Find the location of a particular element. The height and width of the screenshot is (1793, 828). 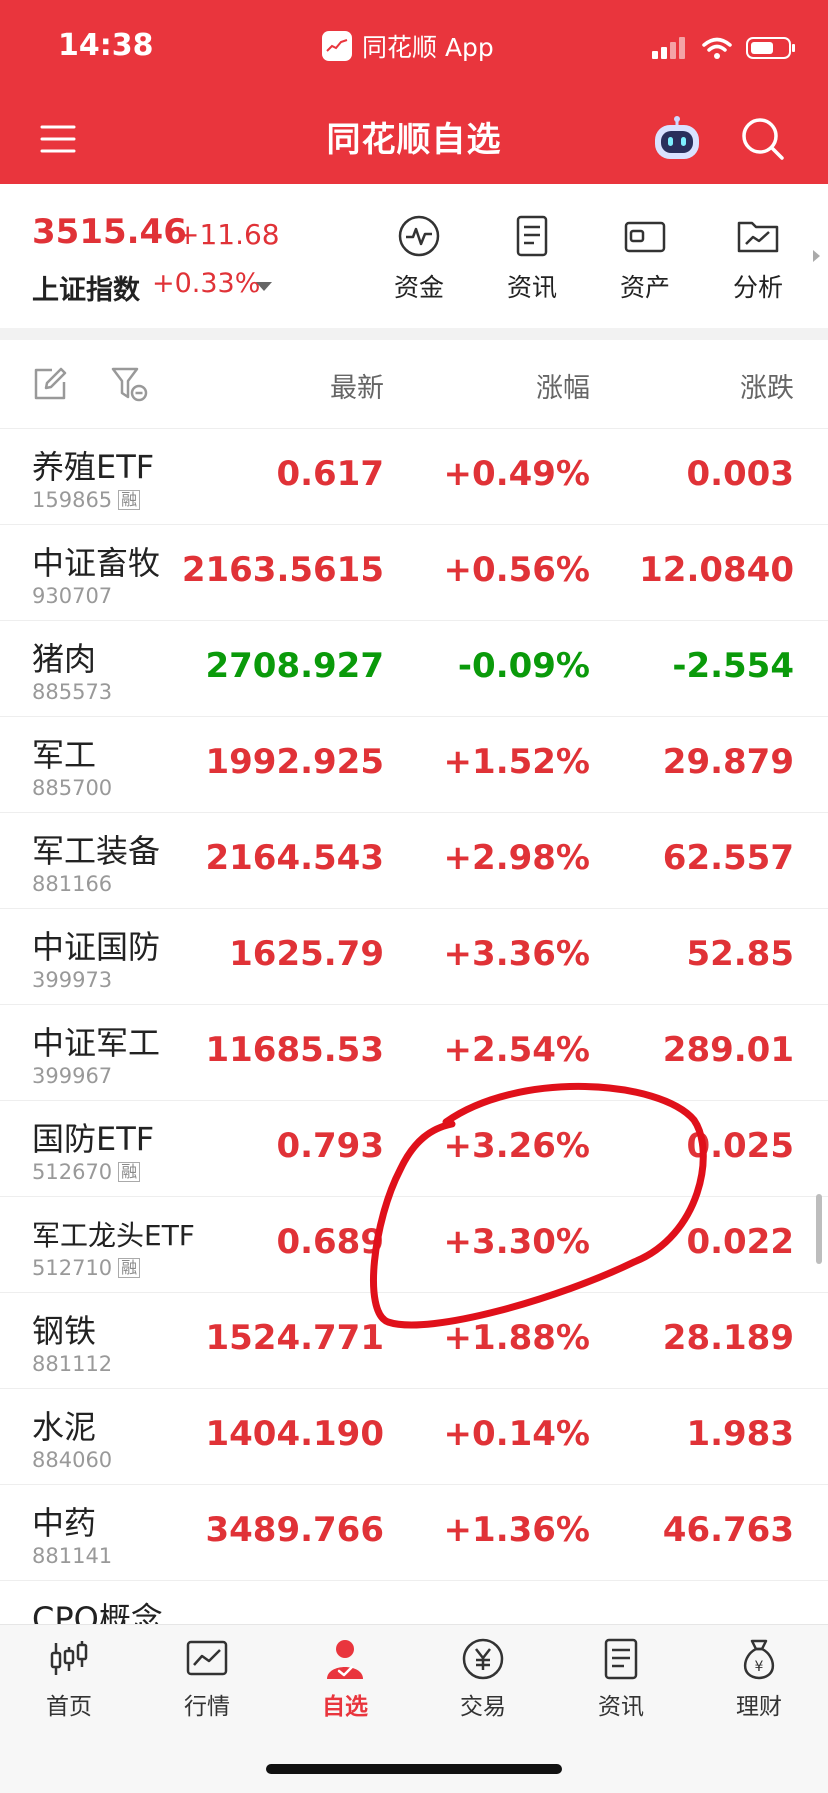

pct-change: +0.14% is located at coordinates (516, 1434).